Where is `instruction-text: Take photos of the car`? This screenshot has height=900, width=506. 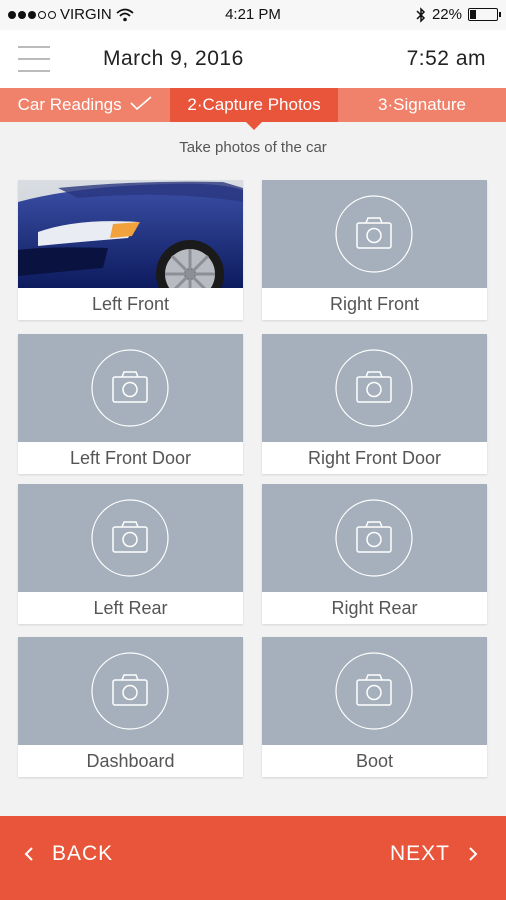 instruction-text: Take photos of the car is located at coordinates (253, 147).